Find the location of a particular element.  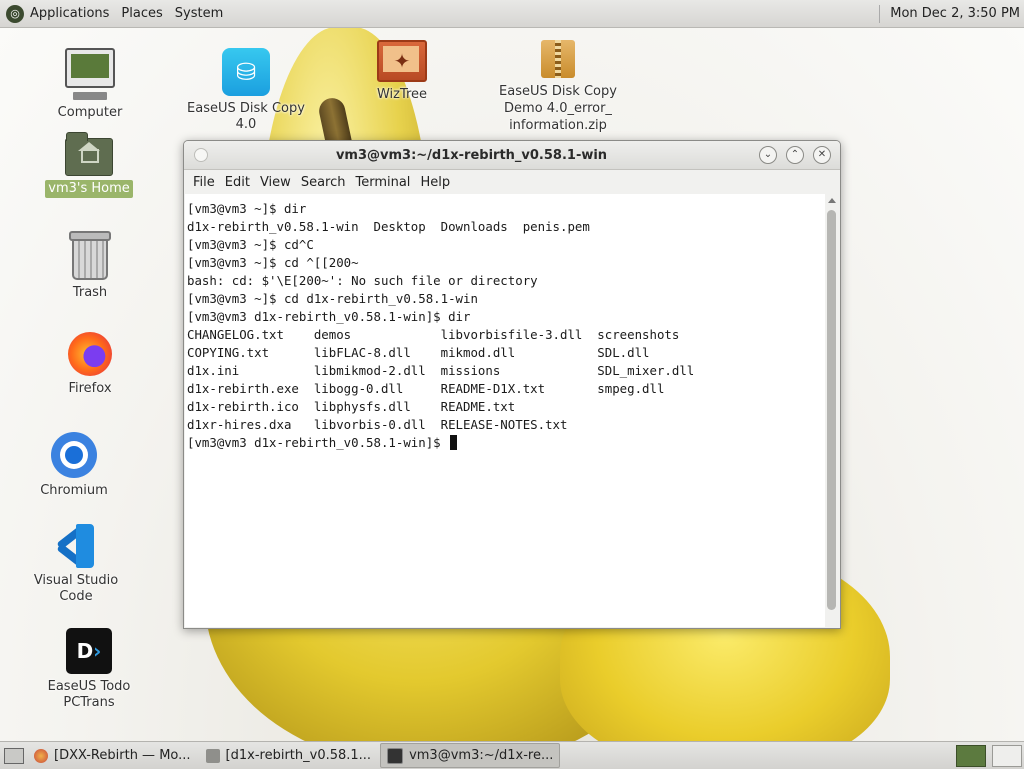

icon-label: EaseUS Disk Copy 4.0 is located at coordinates (246, 116).